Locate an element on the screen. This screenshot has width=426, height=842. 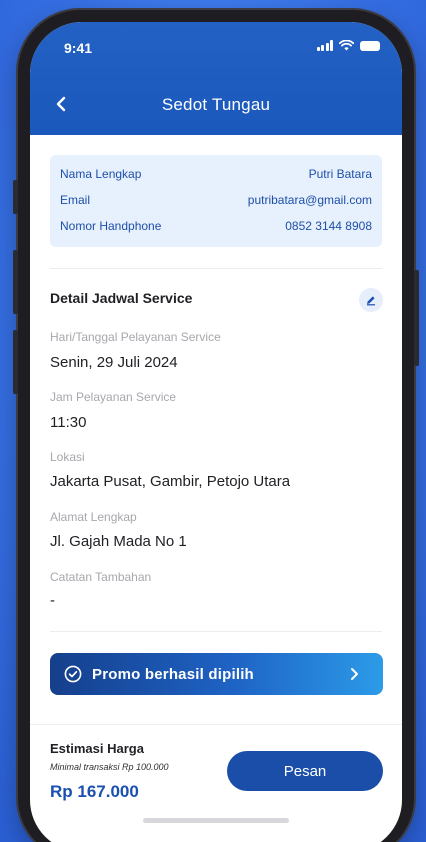
footer-divider is located at coordinates (216, 724).